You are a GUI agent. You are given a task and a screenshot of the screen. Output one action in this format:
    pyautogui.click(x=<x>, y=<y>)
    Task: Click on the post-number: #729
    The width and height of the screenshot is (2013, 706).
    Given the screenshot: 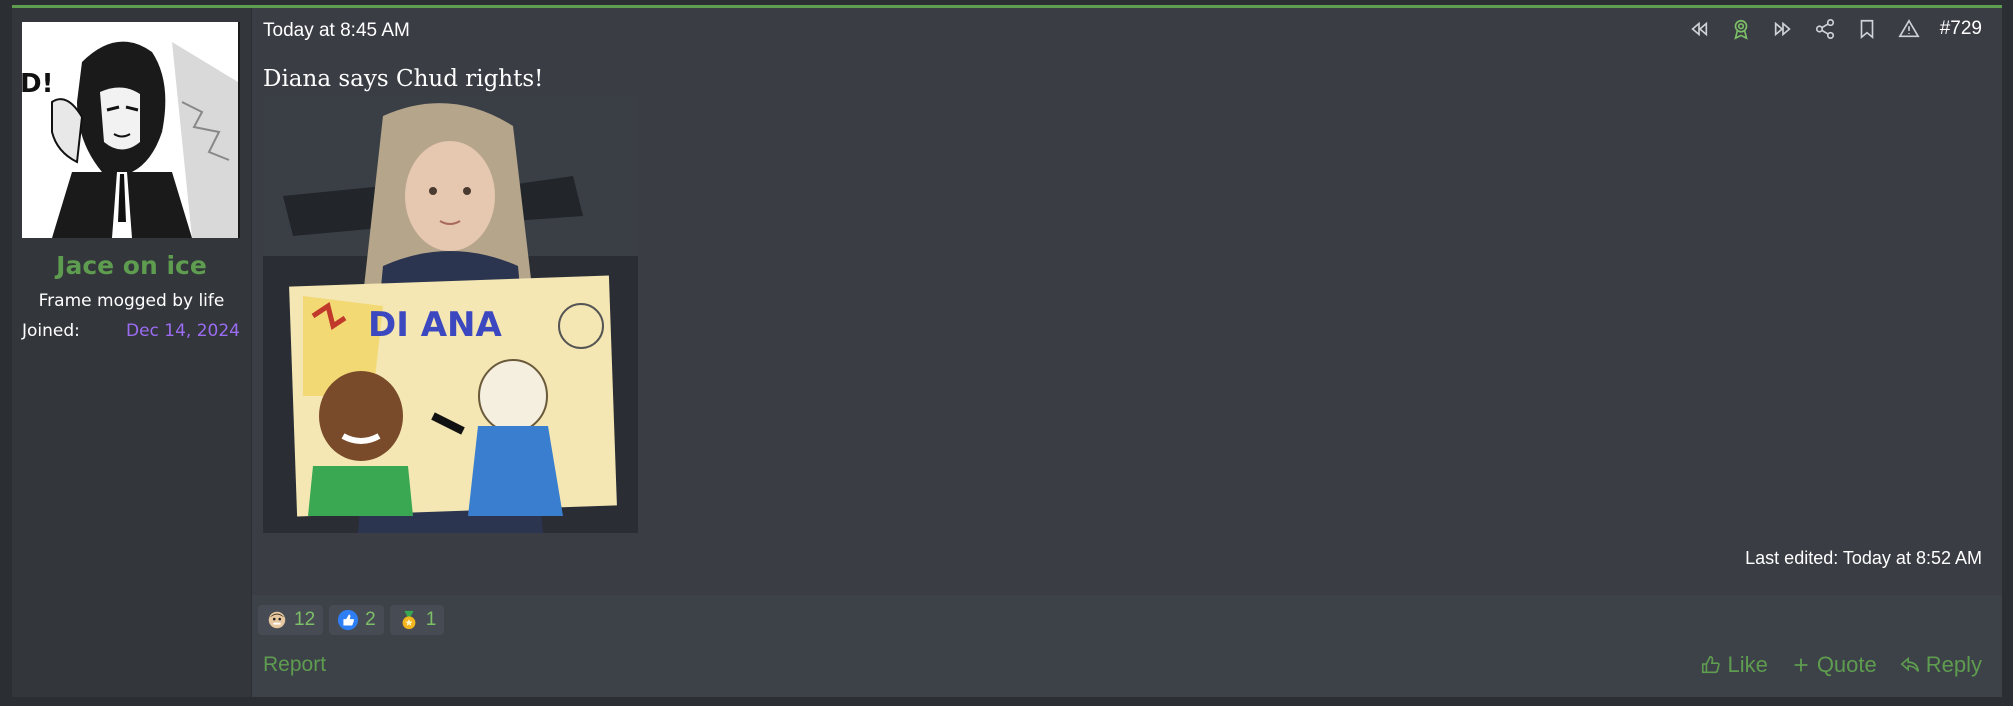 What is the action you would take?
    pyautogui.click(x=1961, y=29)
    